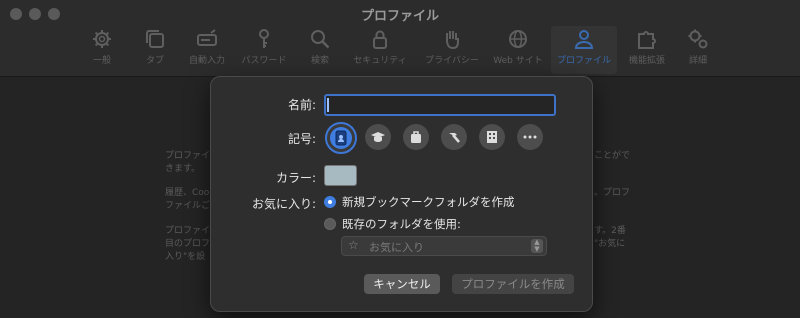 The width and height of the screenshot is (800, 318). Describe the element at coordinates (319, 61) in the screenshot. I see `tab-search-label: 検索` at that location.